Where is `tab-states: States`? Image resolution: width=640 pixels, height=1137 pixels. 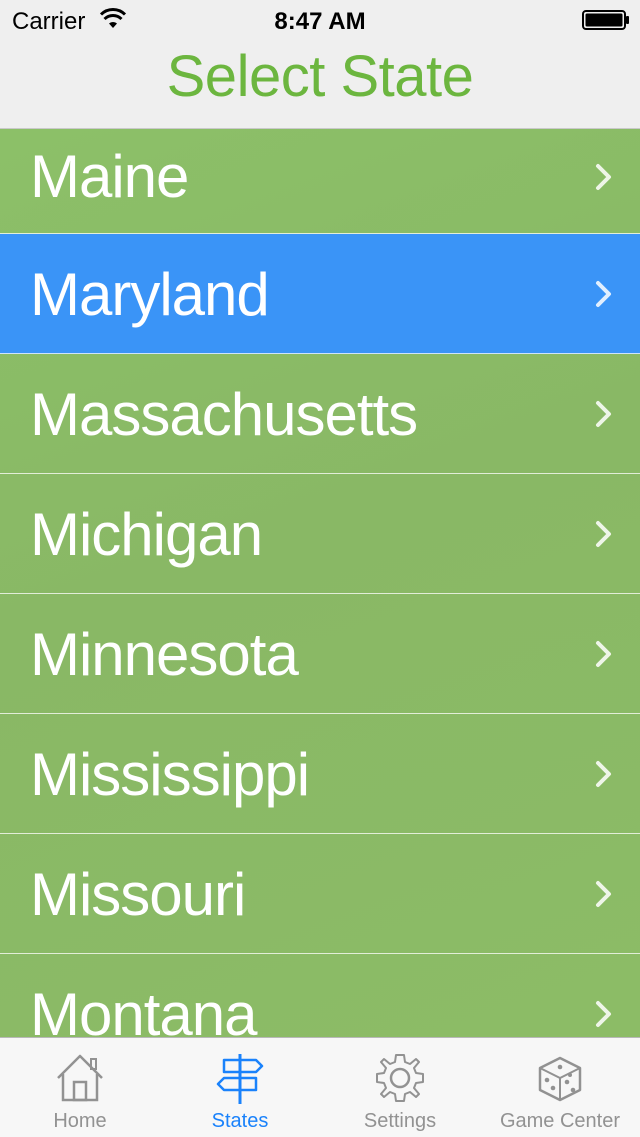
tab-states: States is located at coordinates (240, 1087).